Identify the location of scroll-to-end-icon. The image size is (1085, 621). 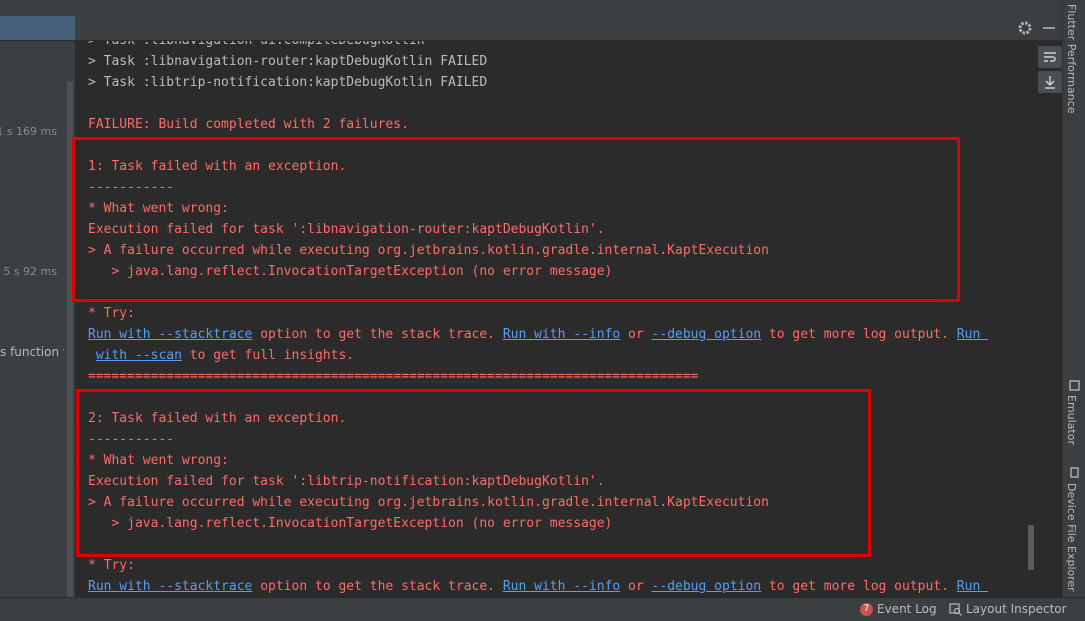
(1050, 82).